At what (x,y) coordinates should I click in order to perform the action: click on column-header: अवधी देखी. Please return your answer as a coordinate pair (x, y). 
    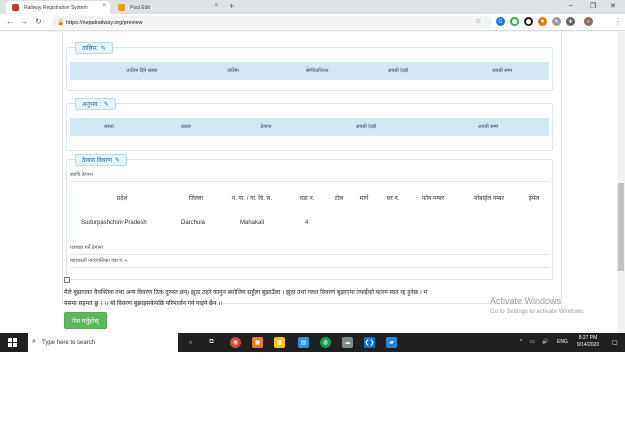
    Looking at the image, I should click on (366, 127).